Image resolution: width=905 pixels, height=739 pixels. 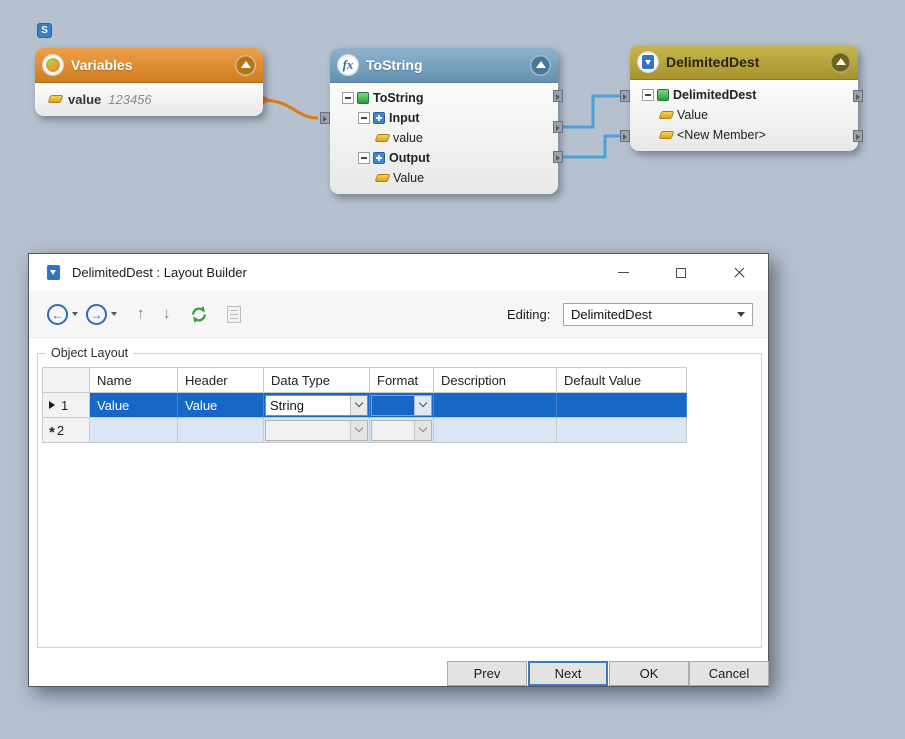 What do you see at coordinates (234, 314) in the screenshot?
I see `paste-button` at bounding box center [234, 314].